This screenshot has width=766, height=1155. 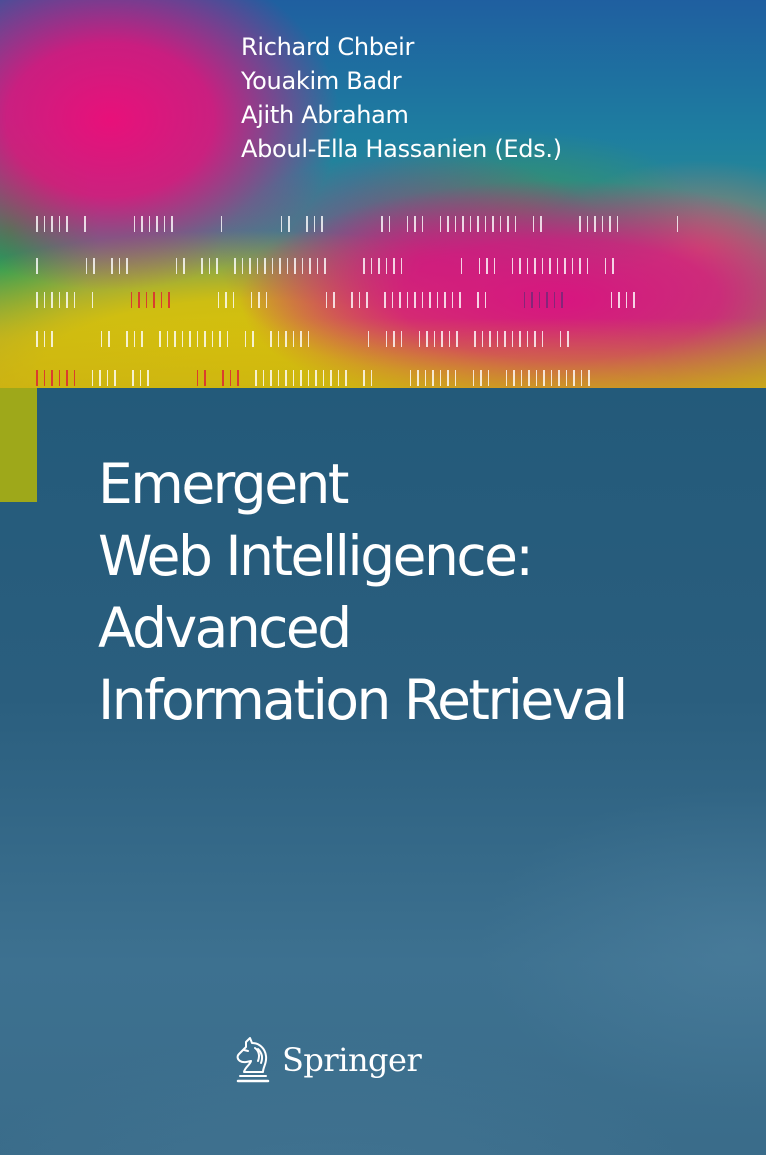 I want to click on barcode-row, so click(x=401, y=266).